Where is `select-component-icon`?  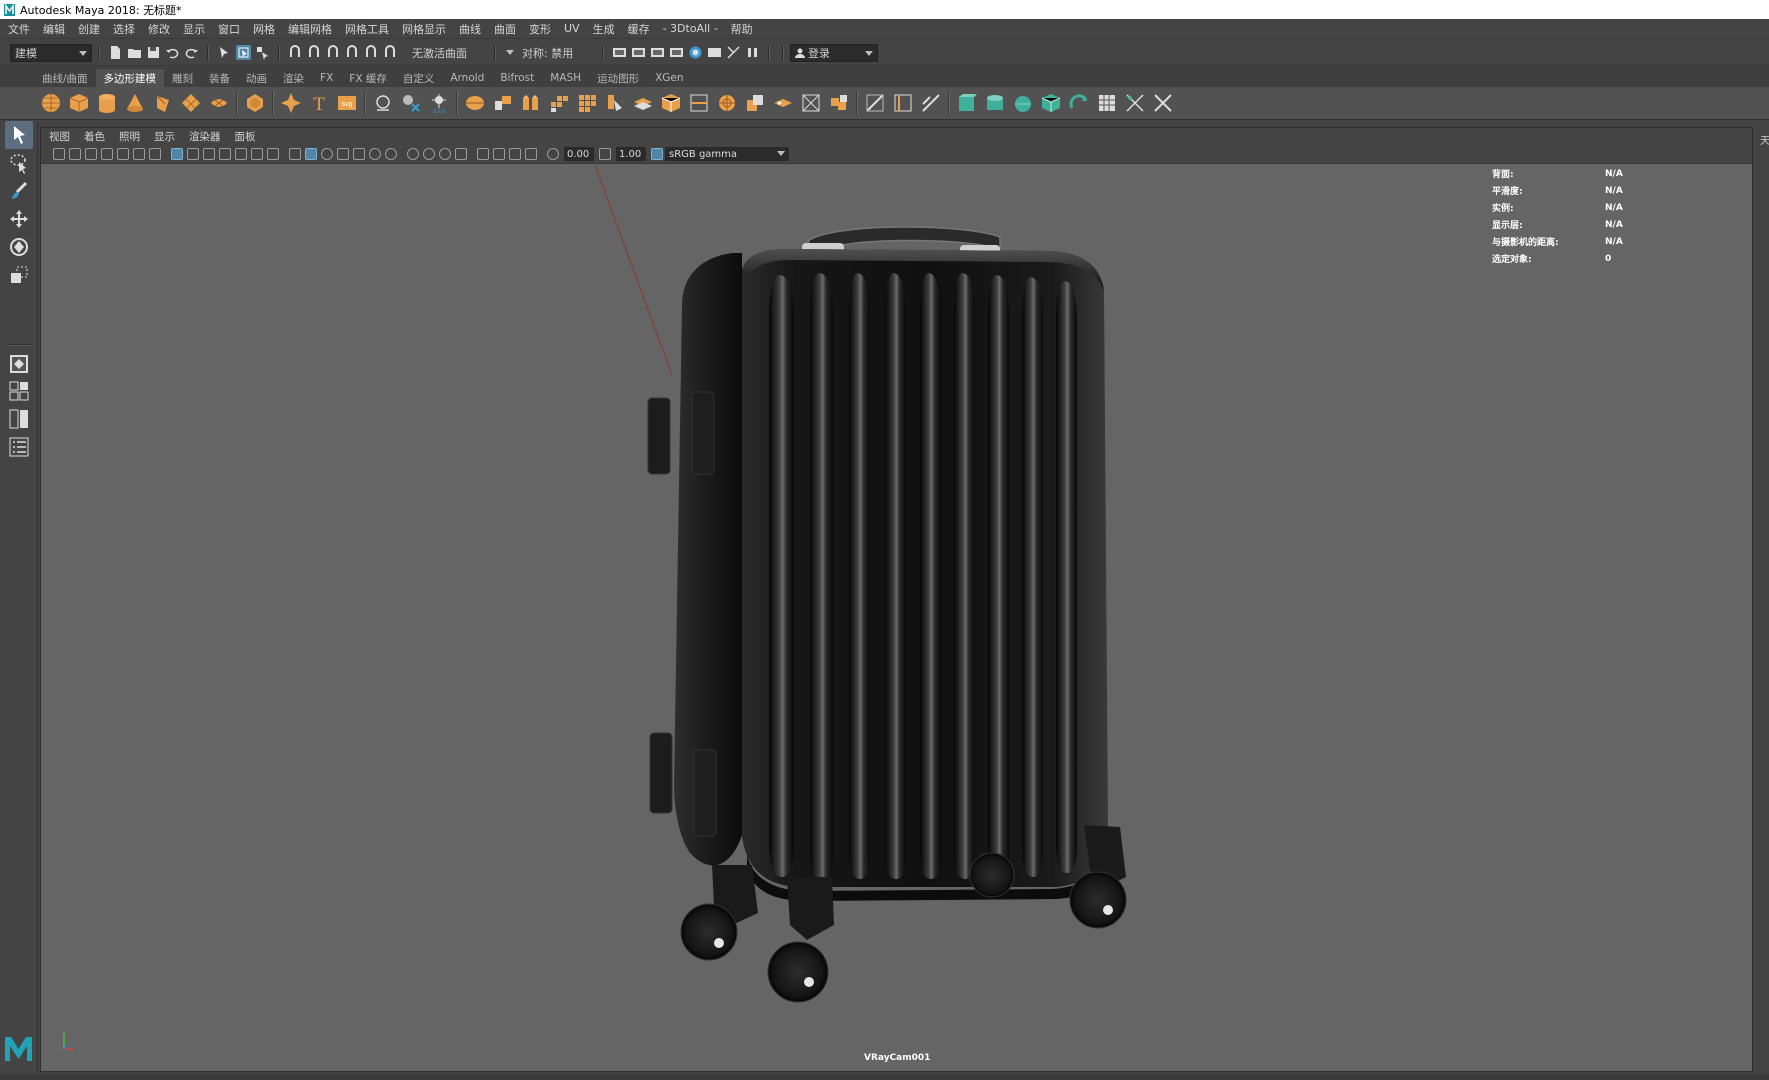
select-component-icon is located at coordinates (262, 52).